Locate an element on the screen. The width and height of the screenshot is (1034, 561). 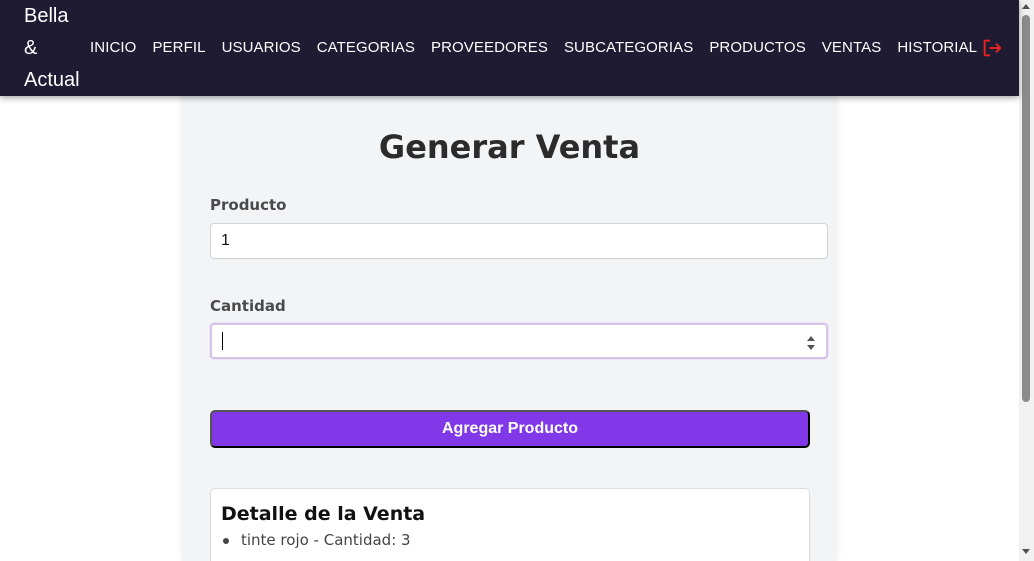
bullet-icon is located at coordinates (226, 541).